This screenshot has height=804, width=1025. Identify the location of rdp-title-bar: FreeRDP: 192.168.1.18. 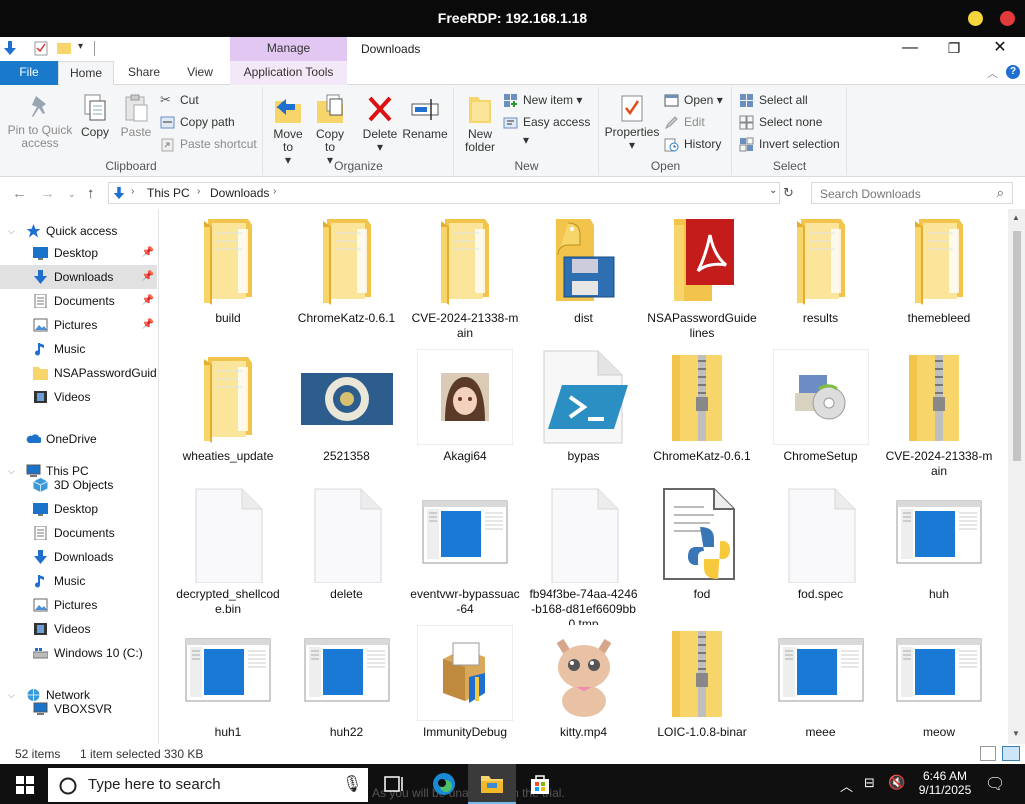
(512, 18).